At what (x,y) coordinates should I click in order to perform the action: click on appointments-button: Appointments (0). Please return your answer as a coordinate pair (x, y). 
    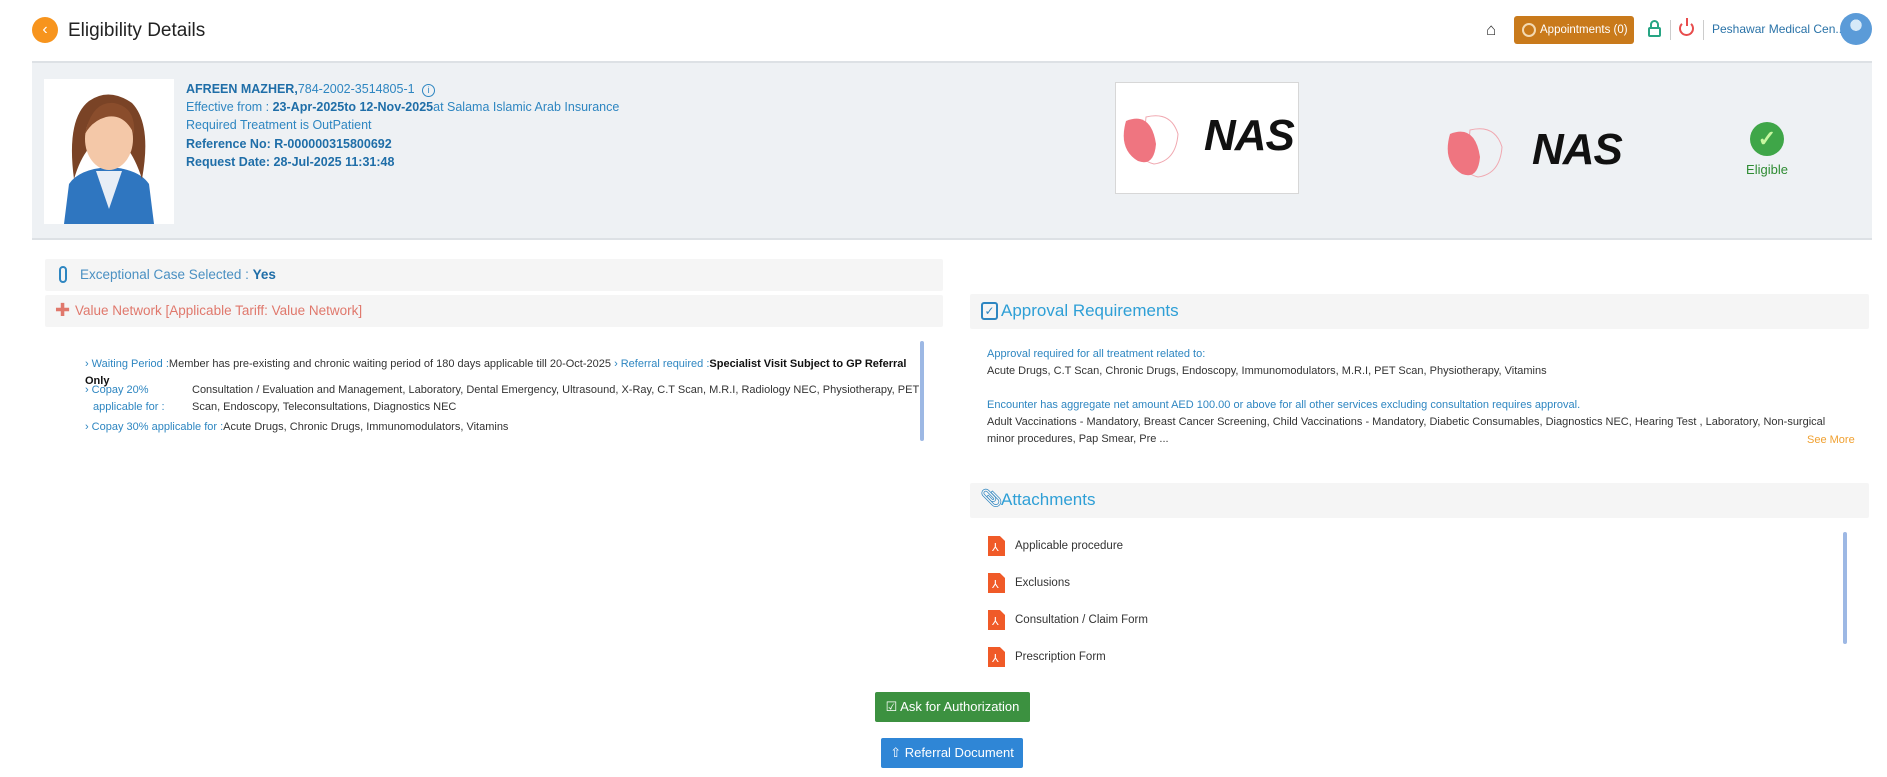
    Looking at the image, I should click on (1574, 30).